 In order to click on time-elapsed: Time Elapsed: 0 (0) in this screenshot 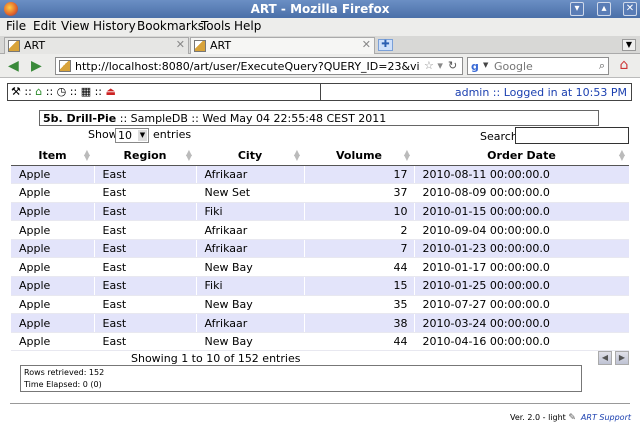, I will do `click(63, 384)`.